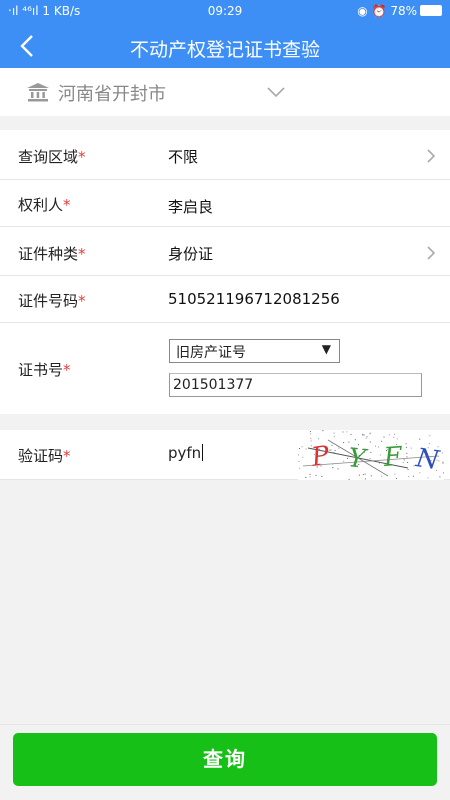 The image size is (450, 800). I want to click on text-cursor, so click(203, 452).